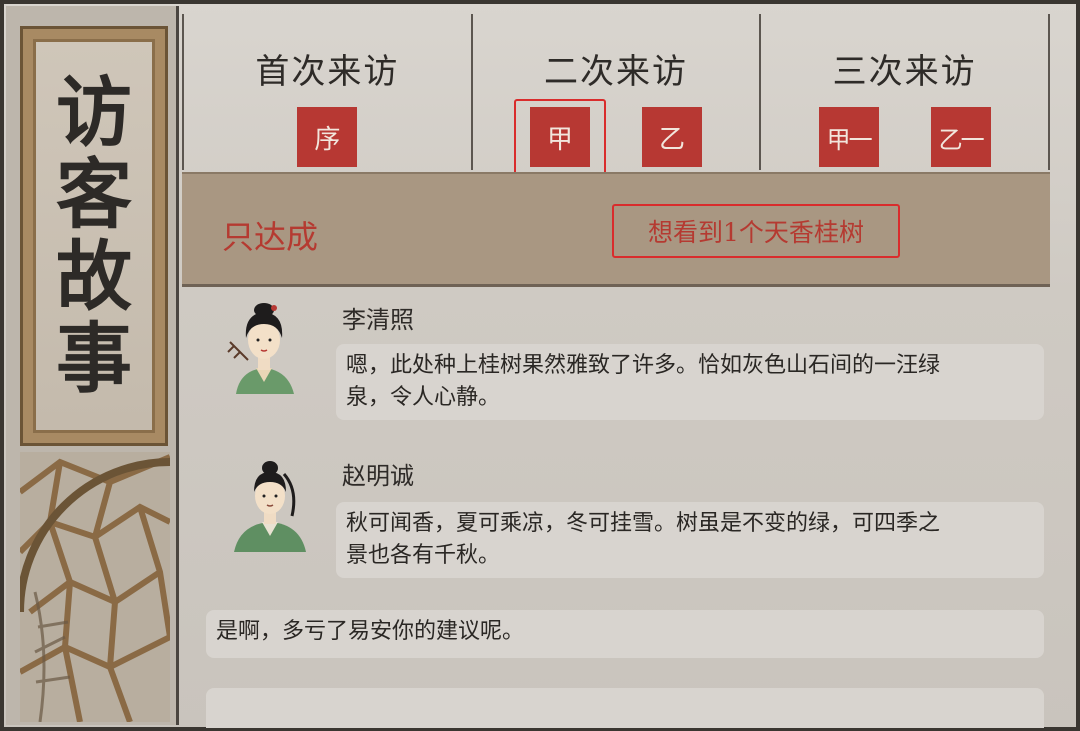  What do you see at coordinates (95, 587) in the screenshot?
I see `lattice-window-decoration` at bounding box center [95, 587].